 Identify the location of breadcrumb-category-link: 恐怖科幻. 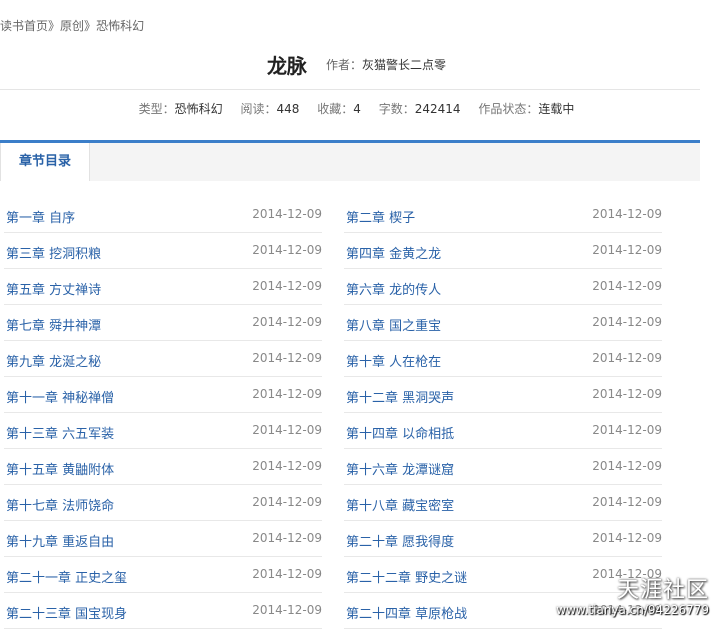
(120, 26).